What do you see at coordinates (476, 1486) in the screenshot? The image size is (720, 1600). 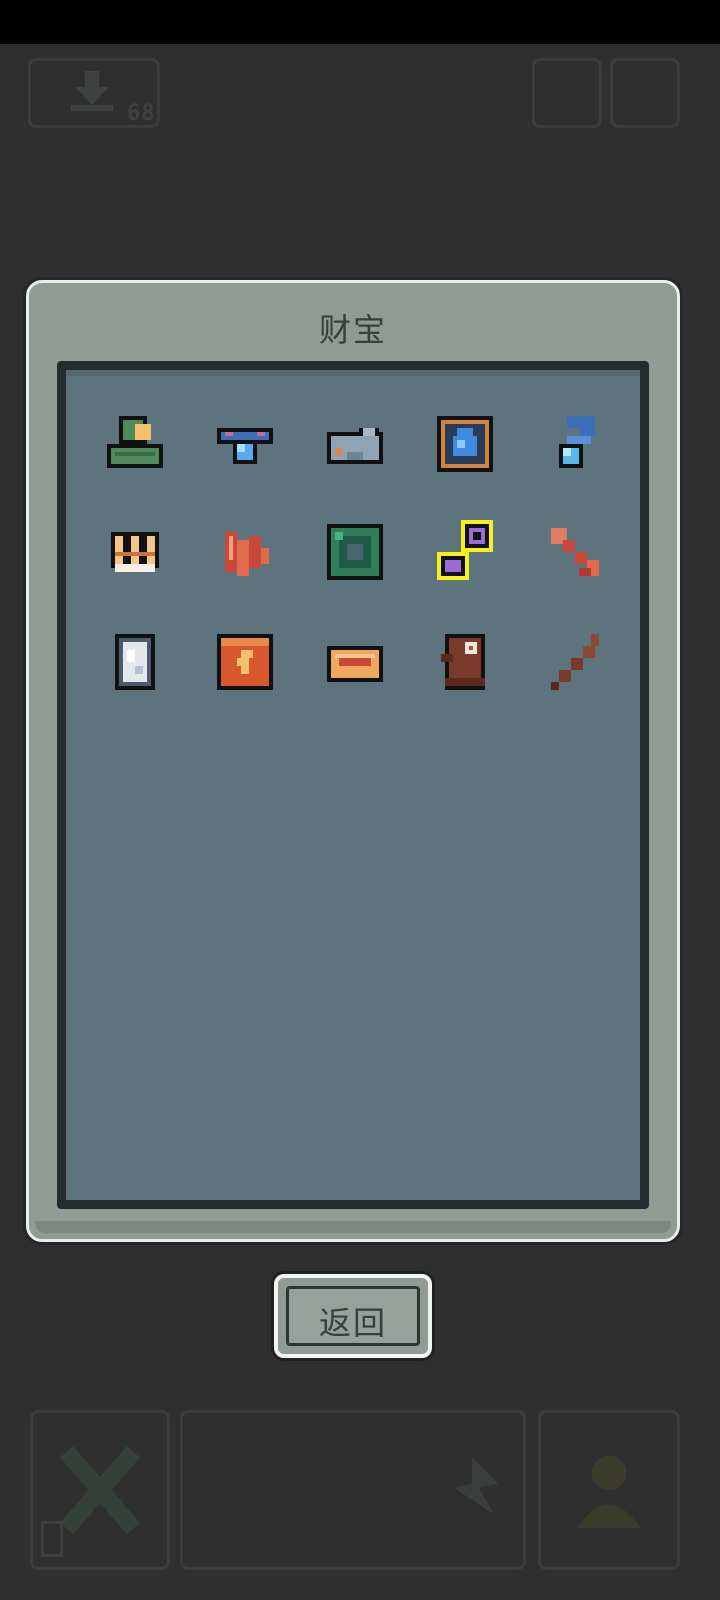 I see `lightning-icon` at bounding box center [476, 1486].